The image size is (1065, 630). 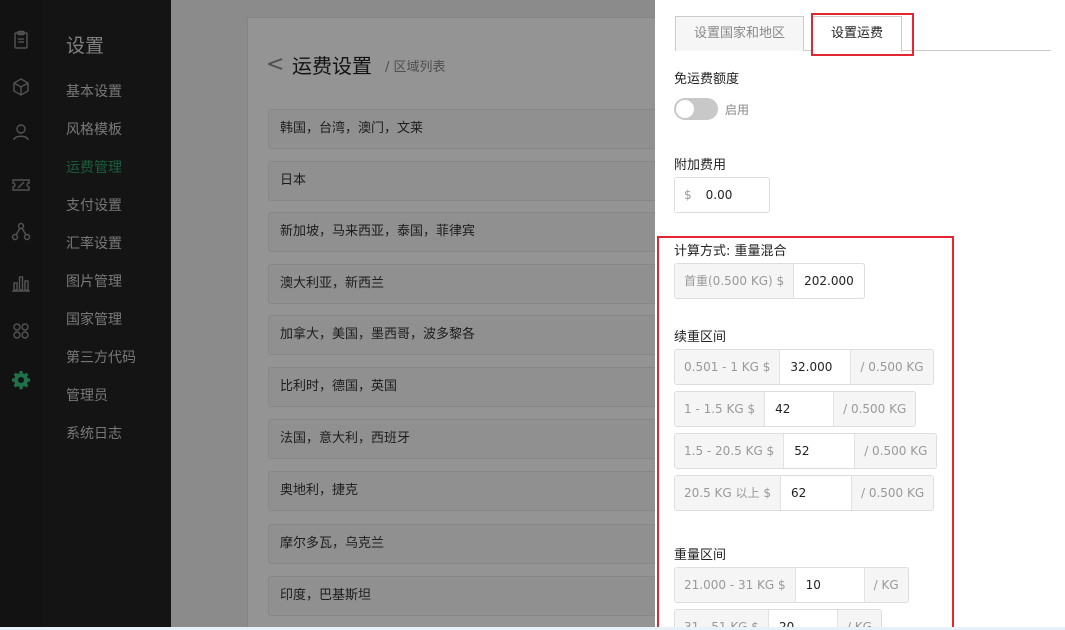 I want to click on weight-range-value: 10, so click(x=830, y=585).